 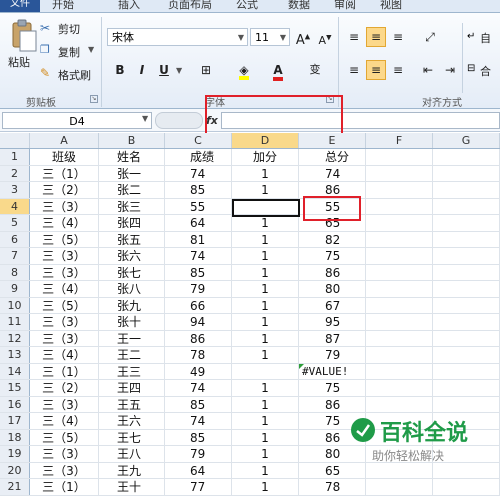 What do you see at coordinates (132, 272) in the screenshot?
I see `cell-b: 张七` at bounding box center [132, 272].